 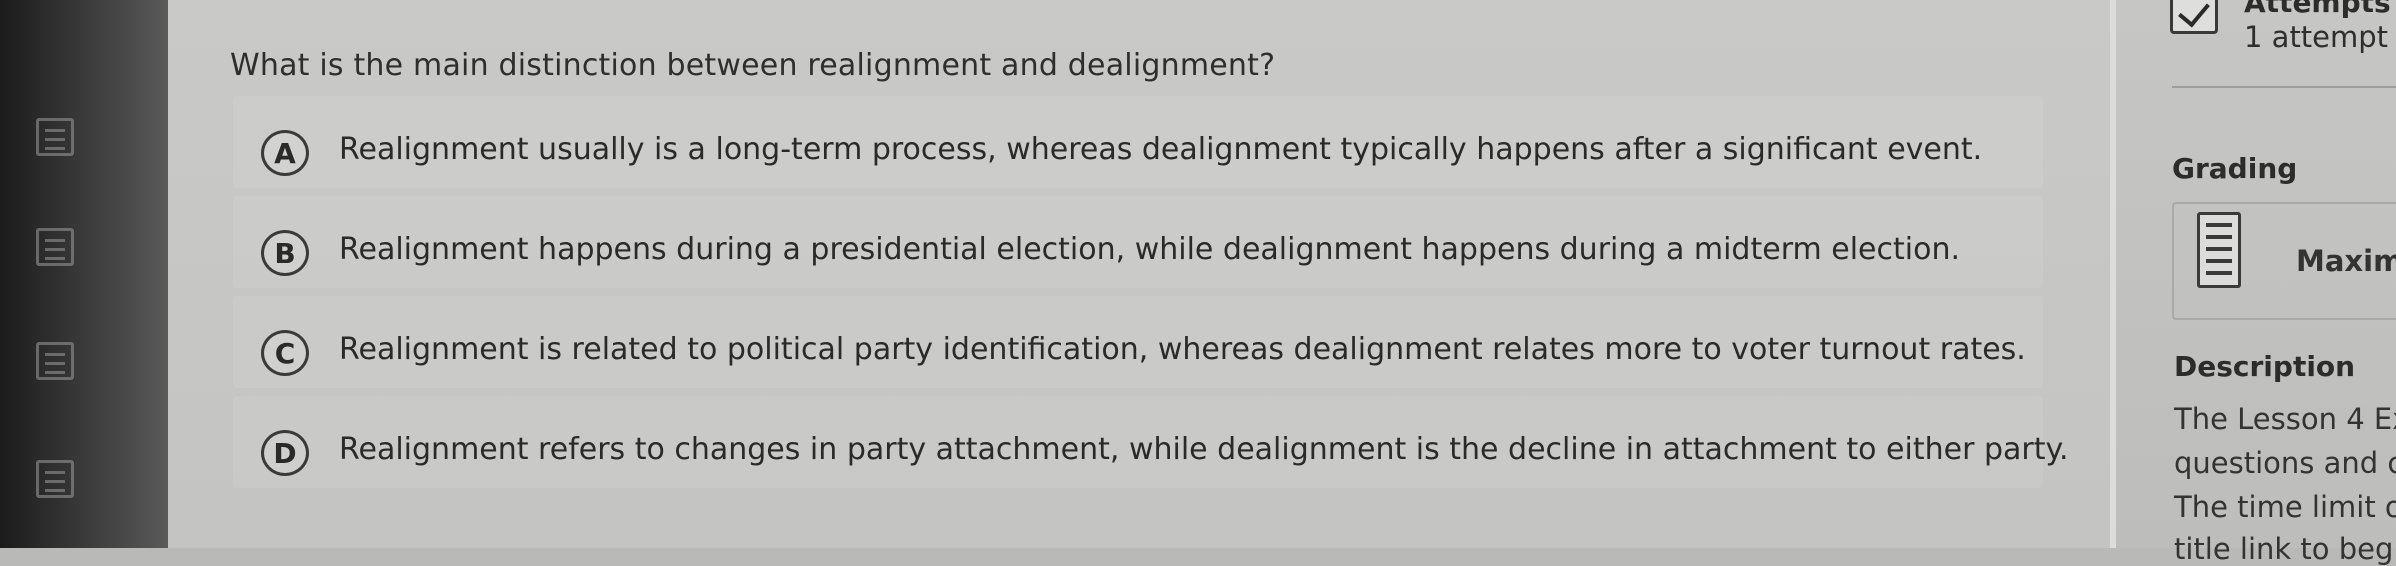 What do you see at coordinates (55, 137) in the screenshot?
I see `grid-icon` at bounding box center [55, 137].